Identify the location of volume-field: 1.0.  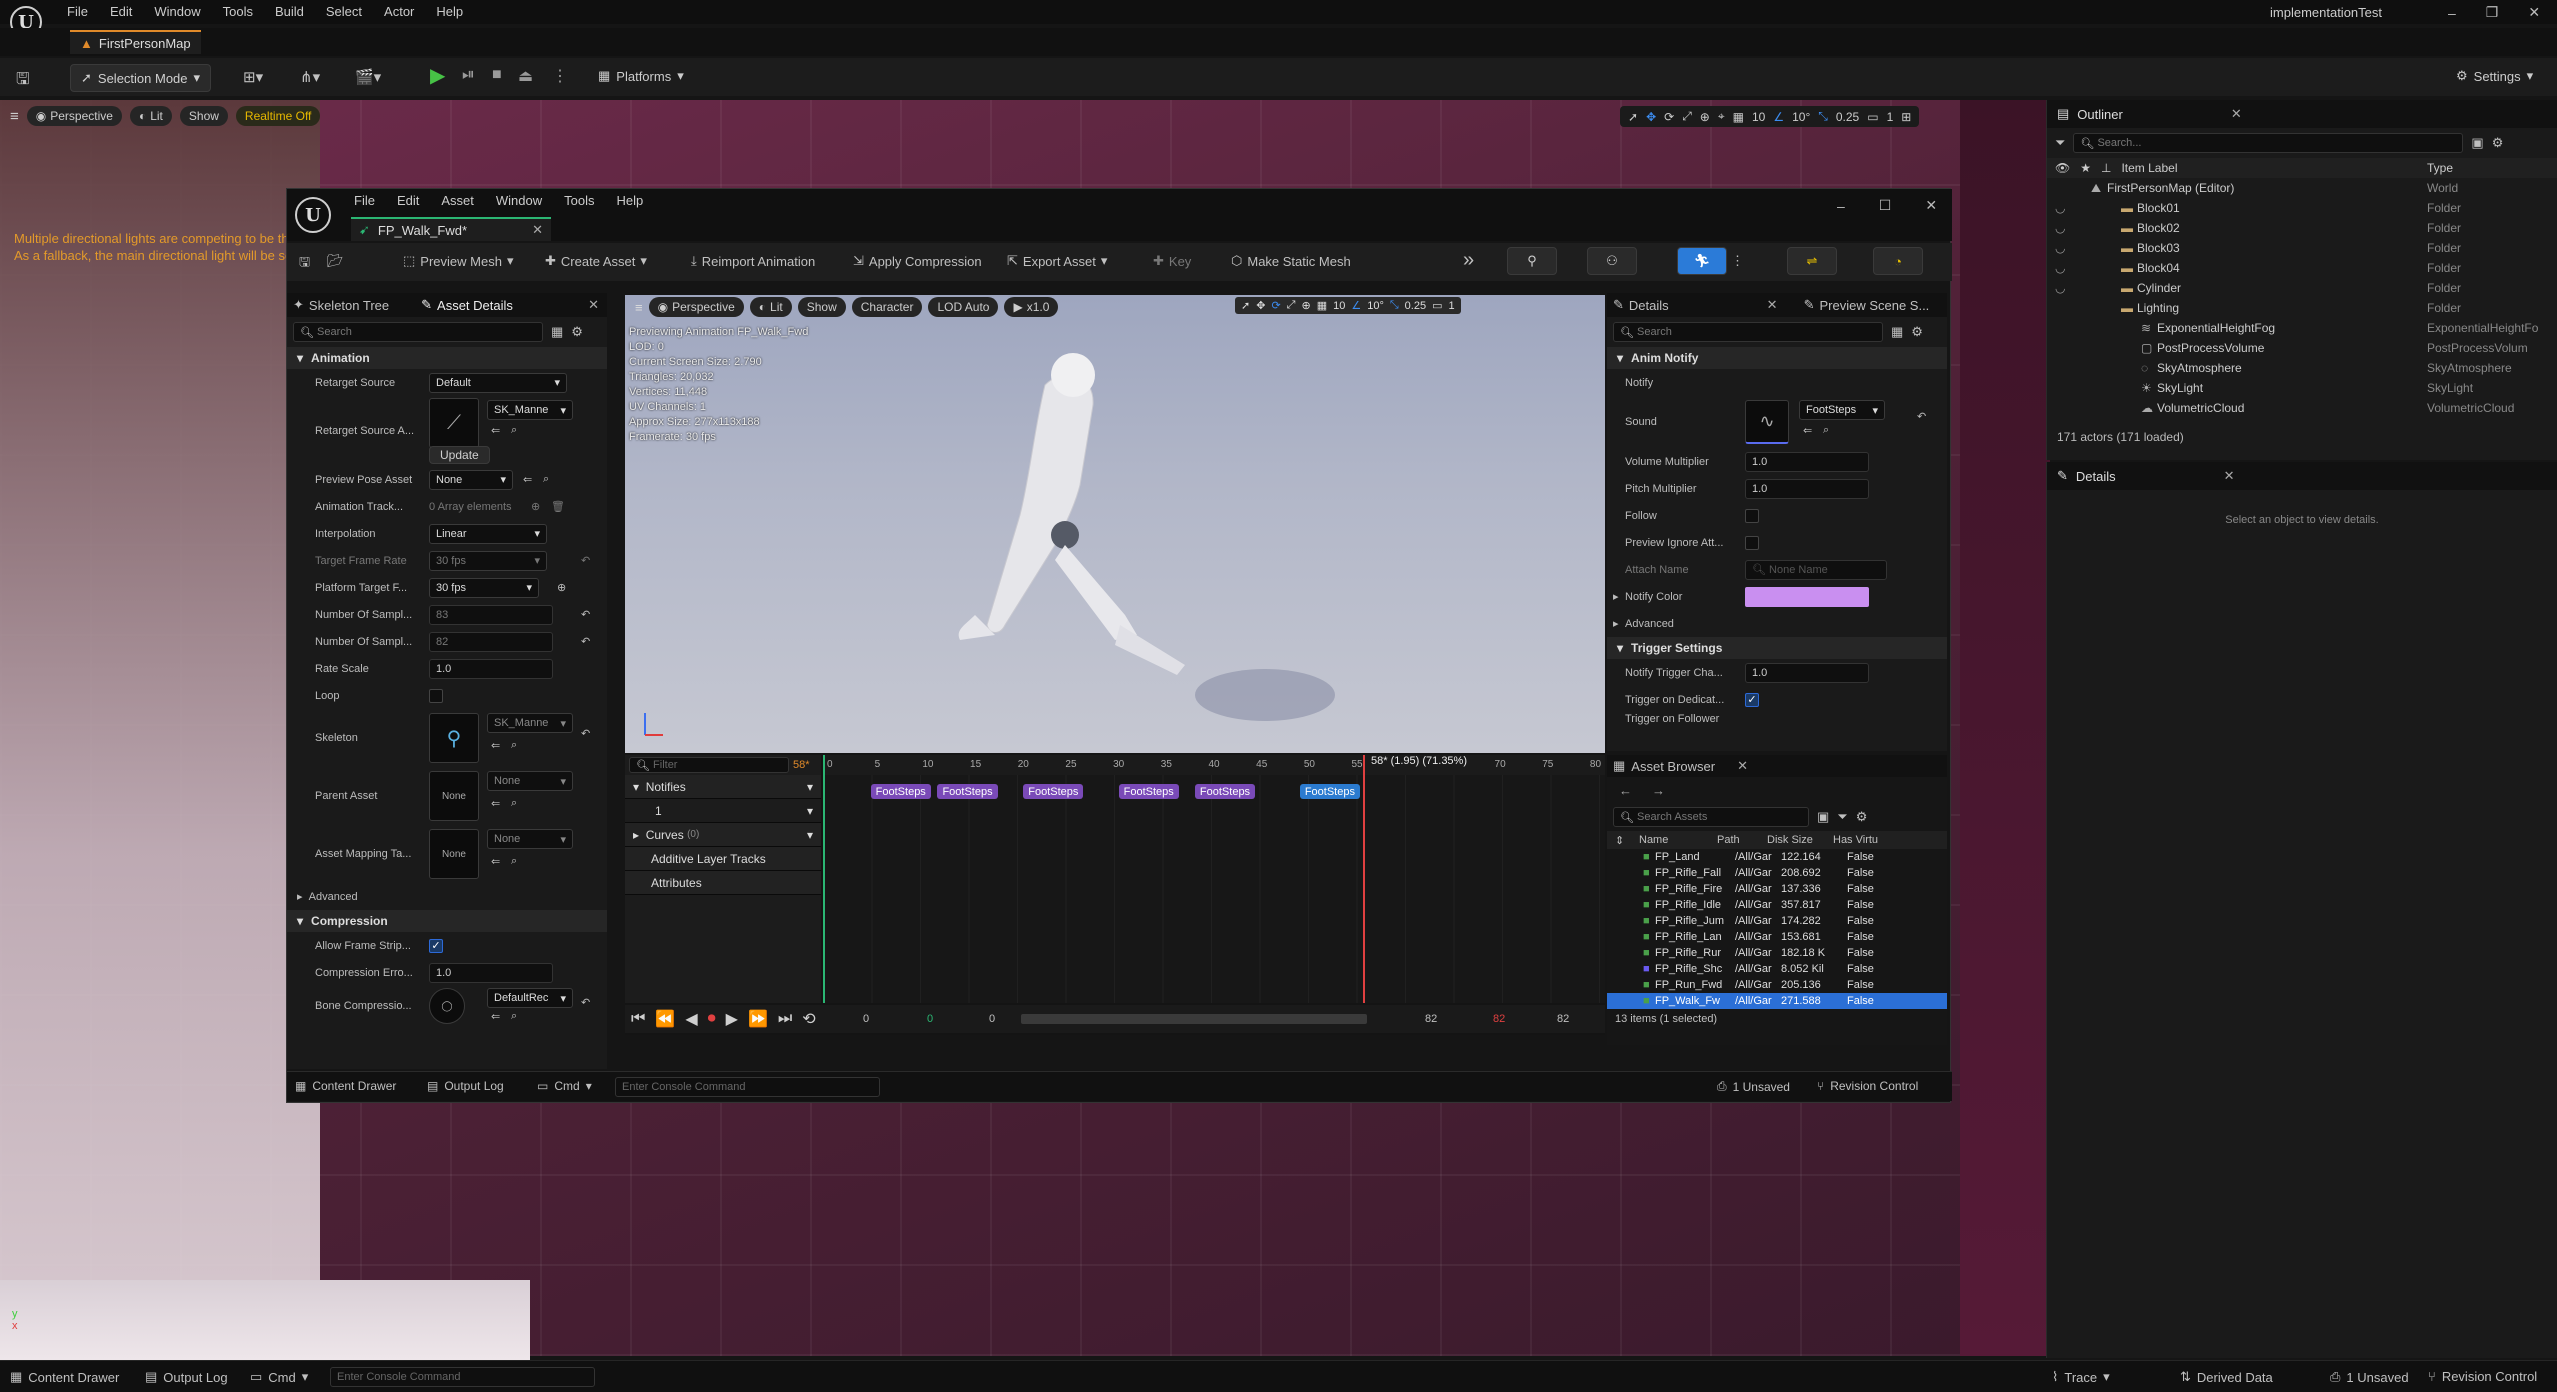
(1807, 461).